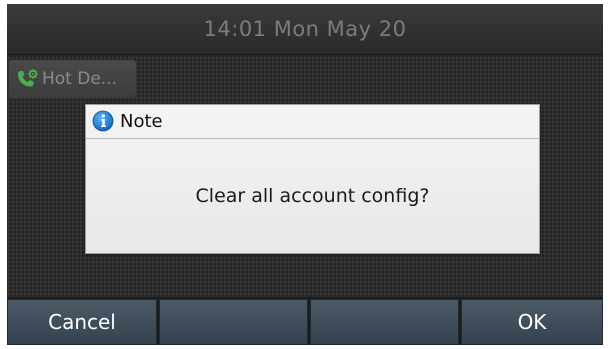 The width and height of the screenshot is (610, 349). I want to click on softkey-bar: Cancel OK, so click(305, 321).